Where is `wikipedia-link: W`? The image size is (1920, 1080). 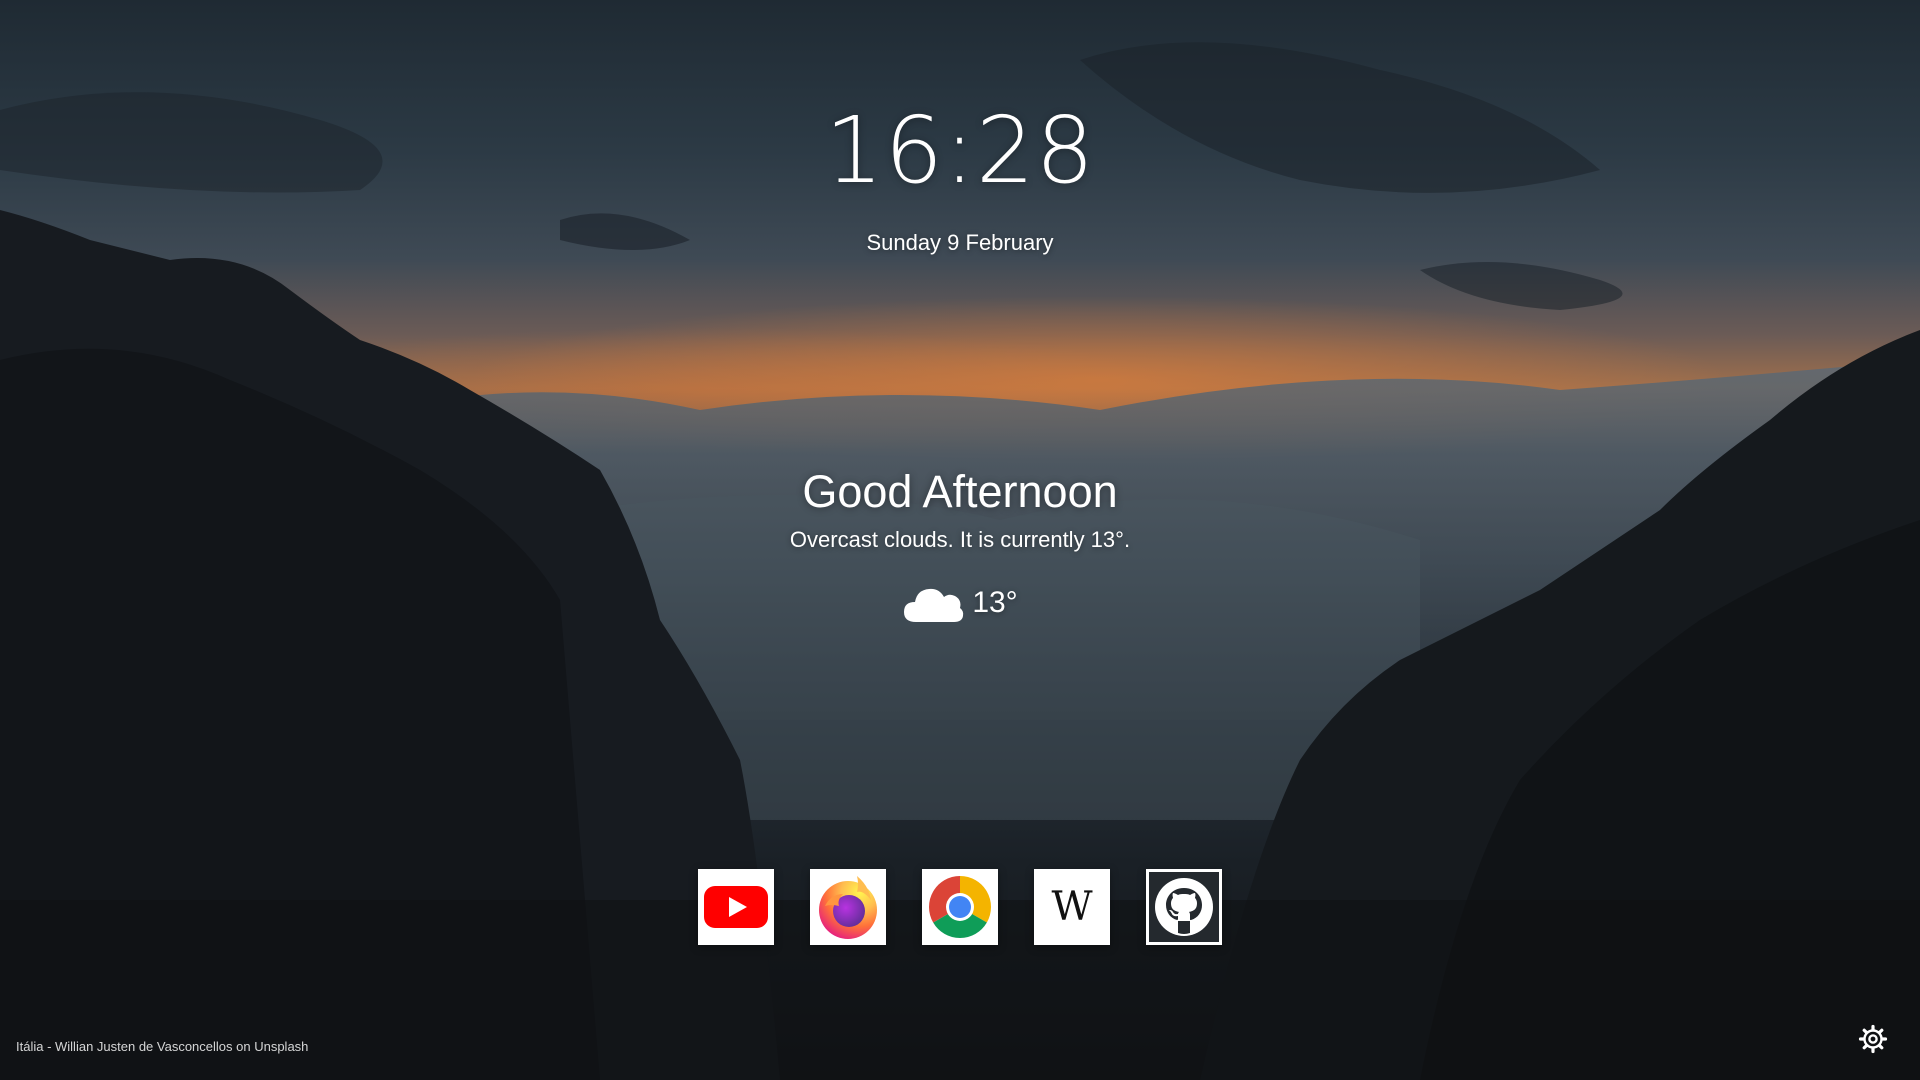
wikipedia-link: W is located at coordinates (1072, 907).